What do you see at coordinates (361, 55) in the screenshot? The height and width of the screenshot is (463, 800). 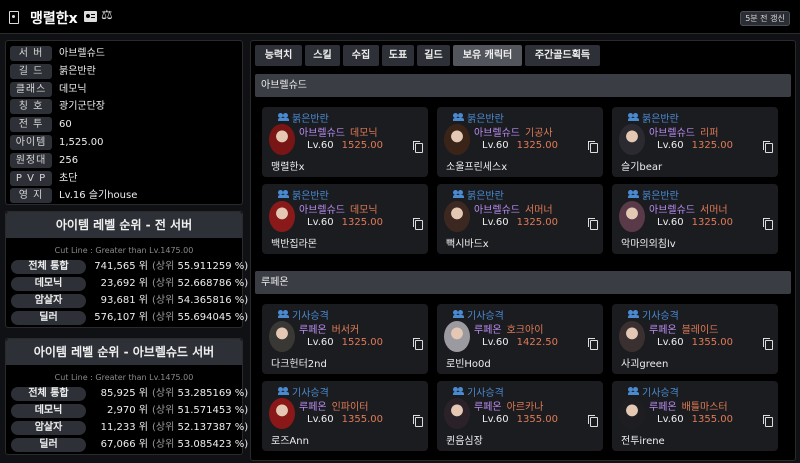 I see `tab-item: 수집` at bounding box center [361, 55].